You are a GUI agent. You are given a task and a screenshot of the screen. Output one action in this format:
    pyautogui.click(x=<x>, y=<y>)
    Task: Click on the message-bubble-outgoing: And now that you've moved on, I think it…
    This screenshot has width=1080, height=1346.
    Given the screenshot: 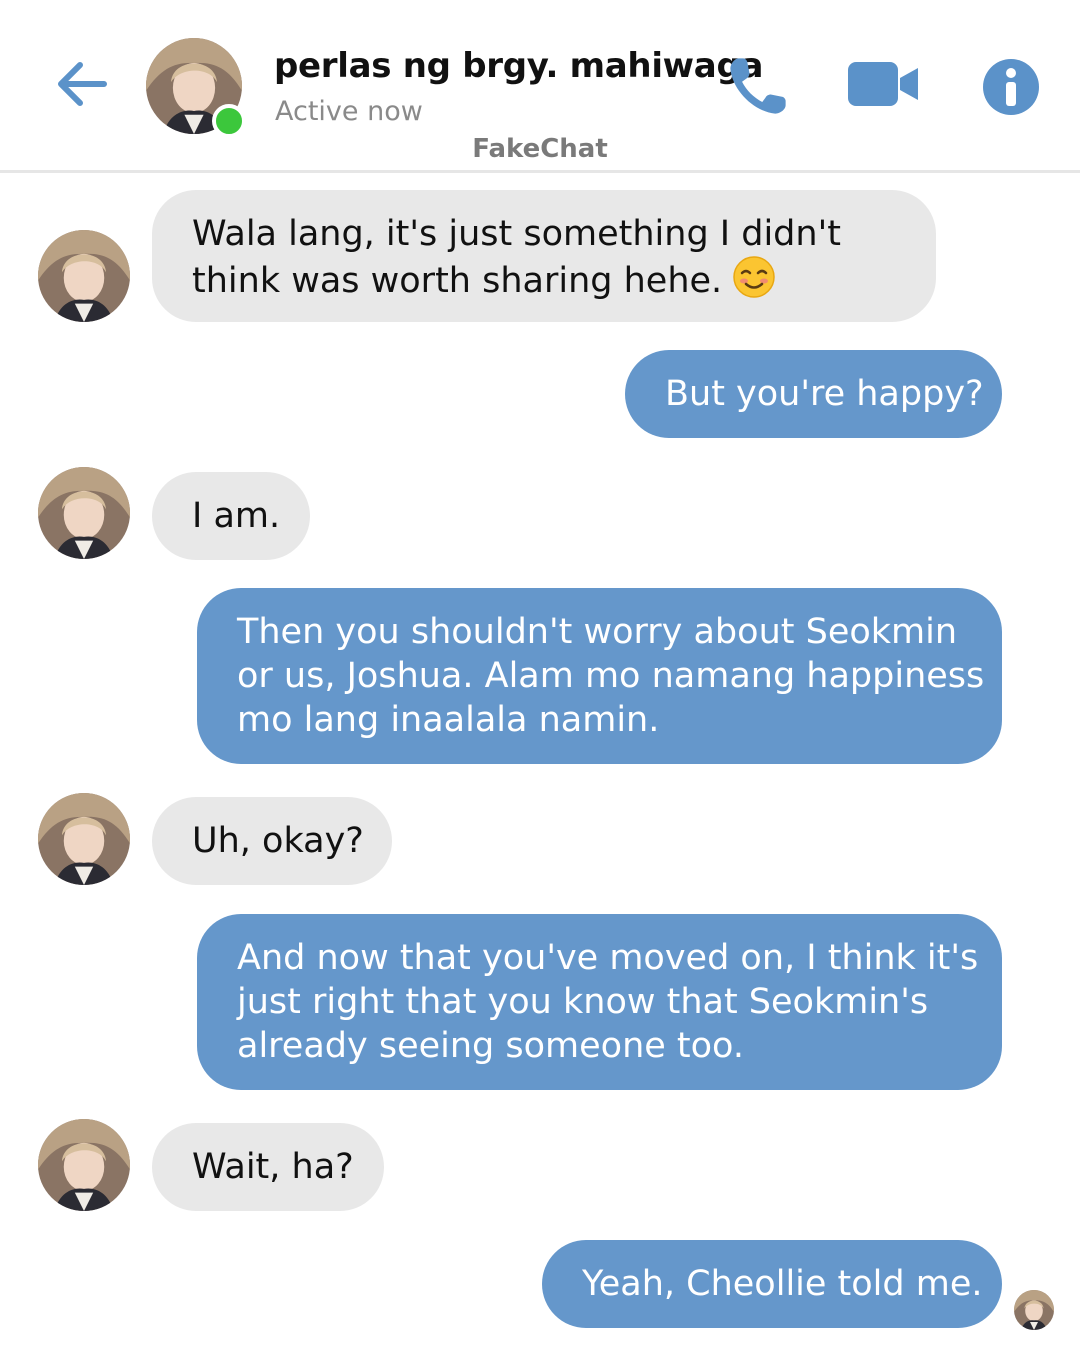 What is the action you would take?
    pyautogui.click(x=599, y=1002)
    